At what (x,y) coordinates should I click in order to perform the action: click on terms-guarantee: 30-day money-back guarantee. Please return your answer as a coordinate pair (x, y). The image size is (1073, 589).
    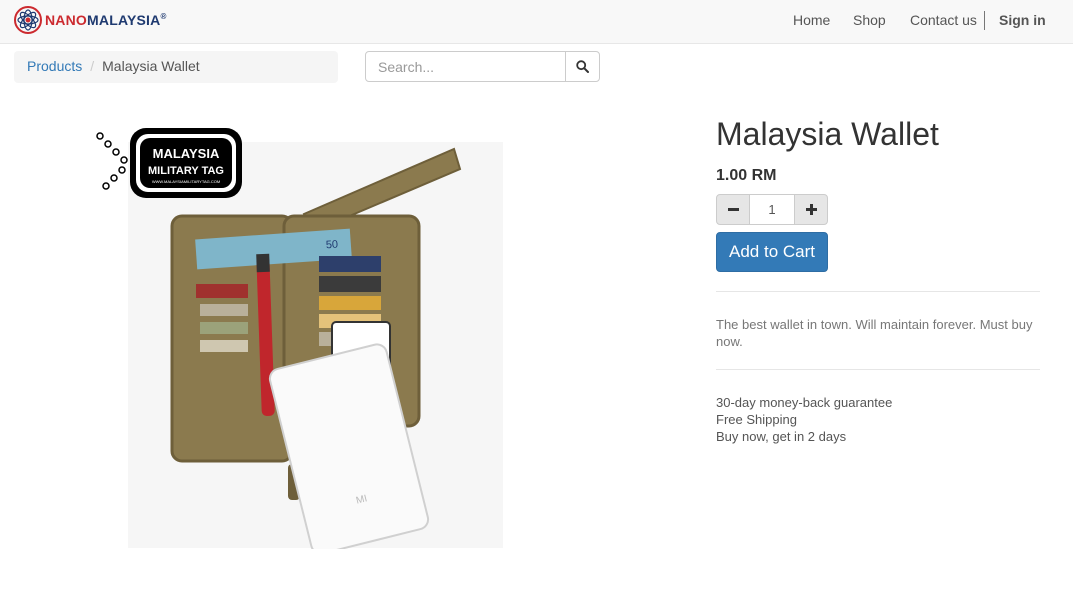
    Looking at the image, I should click on (804, 402).